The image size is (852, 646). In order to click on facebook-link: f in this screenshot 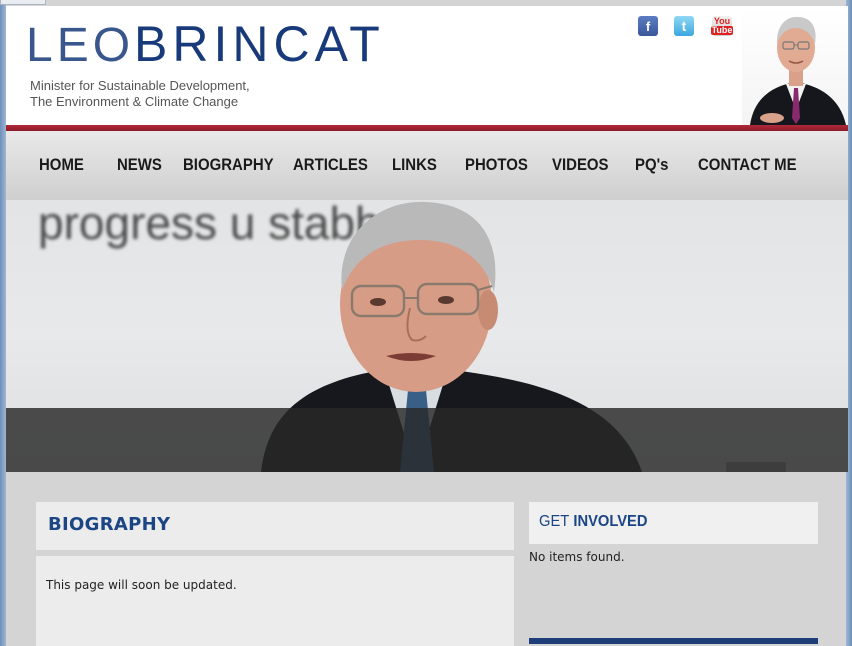, I will do `click(648, 26)`.